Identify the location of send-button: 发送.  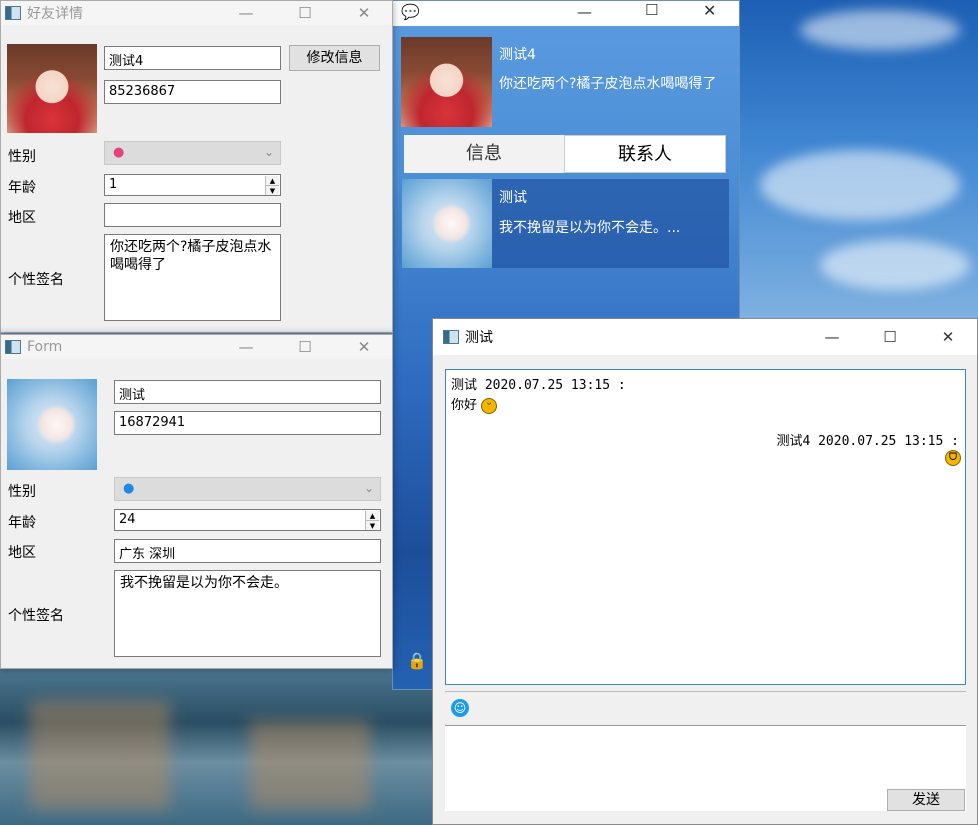
(926, 800).